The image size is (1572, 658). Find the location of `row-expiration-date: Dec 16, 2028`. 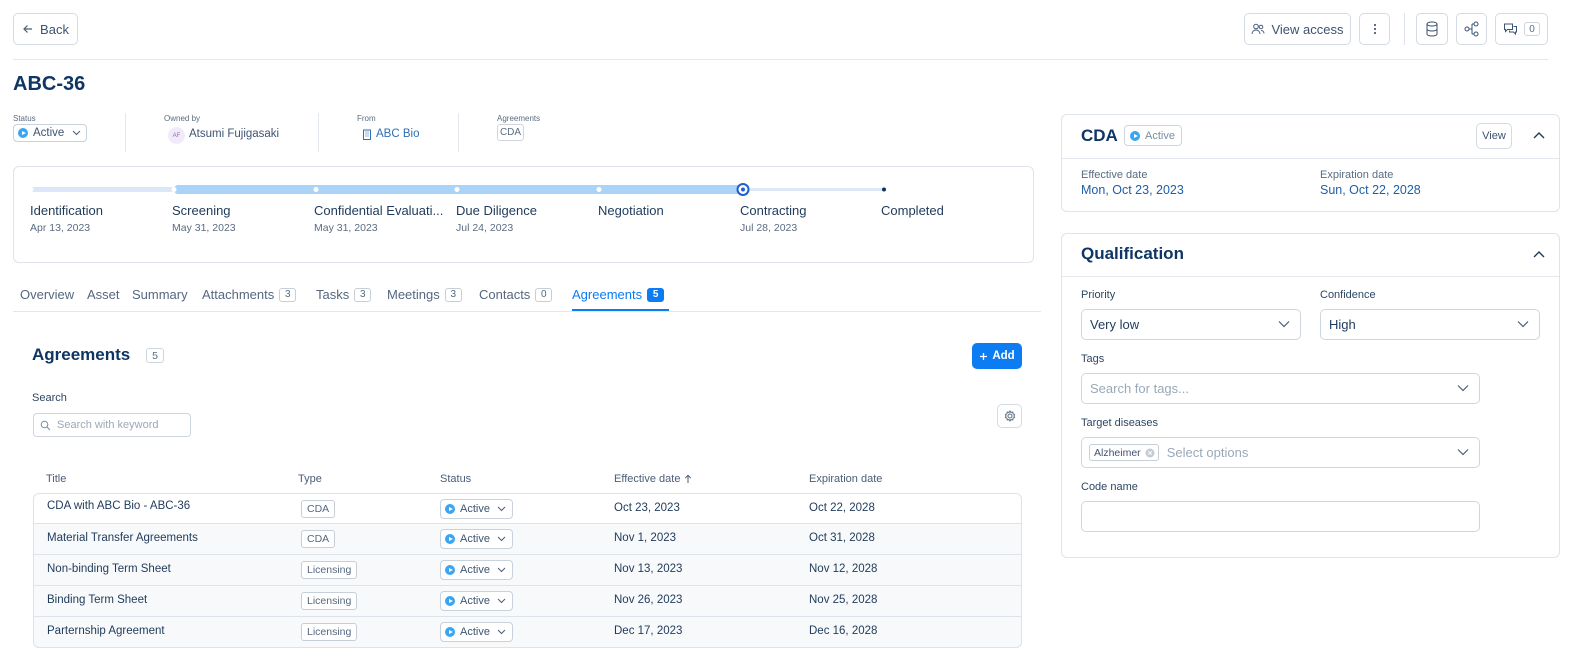

row-expiration-date: Dec 16, 2028 is located at coordinates (843, 631).